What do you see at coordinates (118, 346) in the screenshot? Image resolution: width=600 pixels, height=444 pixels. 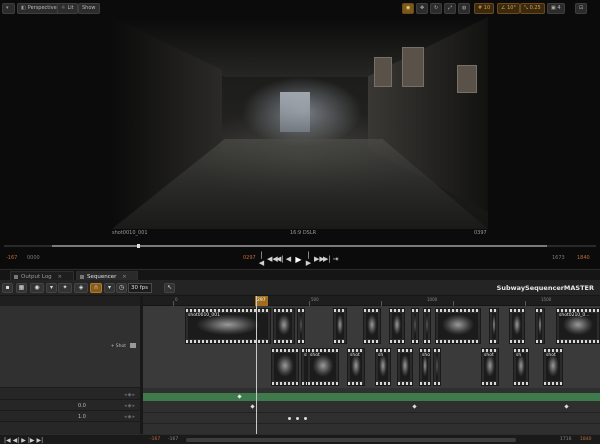 I see `add-shot-button: + Shot` at bounding box center [118, 346].